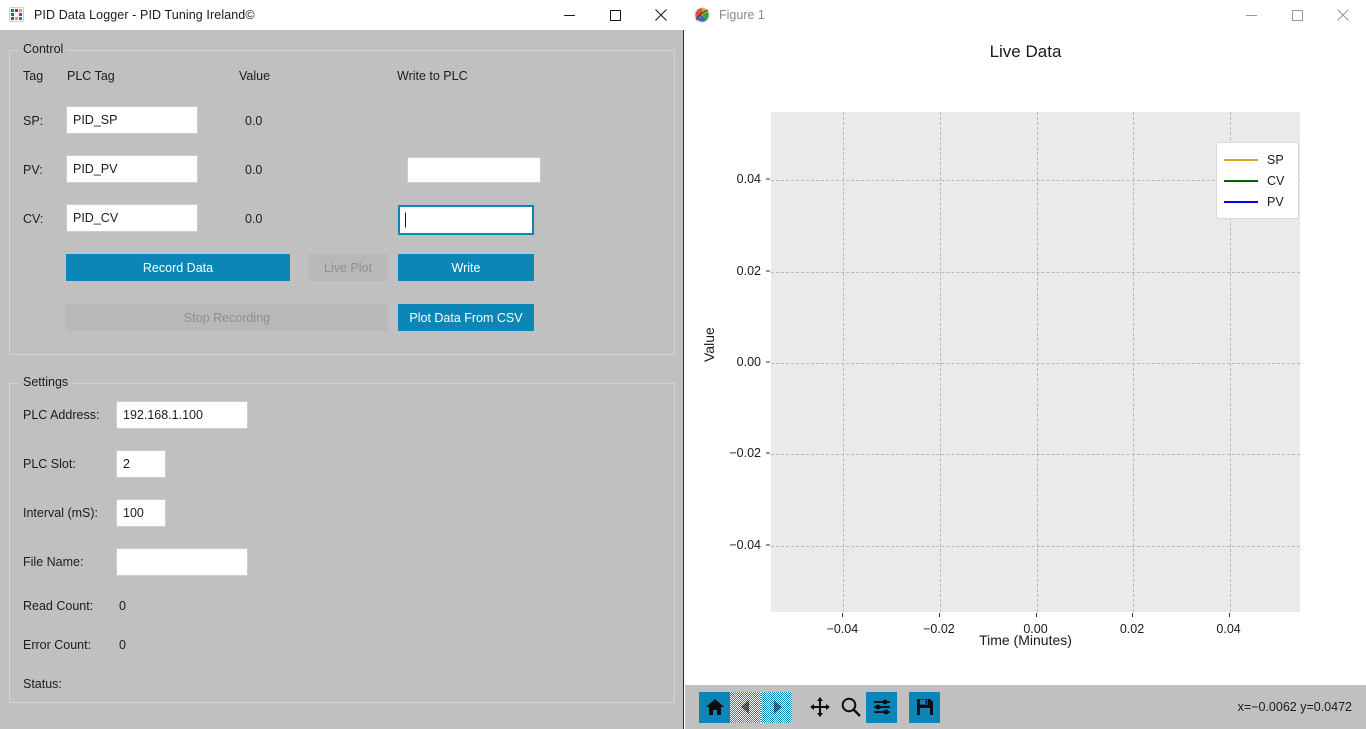 The image size is (1366, 729). I want to click on column-header-value: Value, so click(255, 76).